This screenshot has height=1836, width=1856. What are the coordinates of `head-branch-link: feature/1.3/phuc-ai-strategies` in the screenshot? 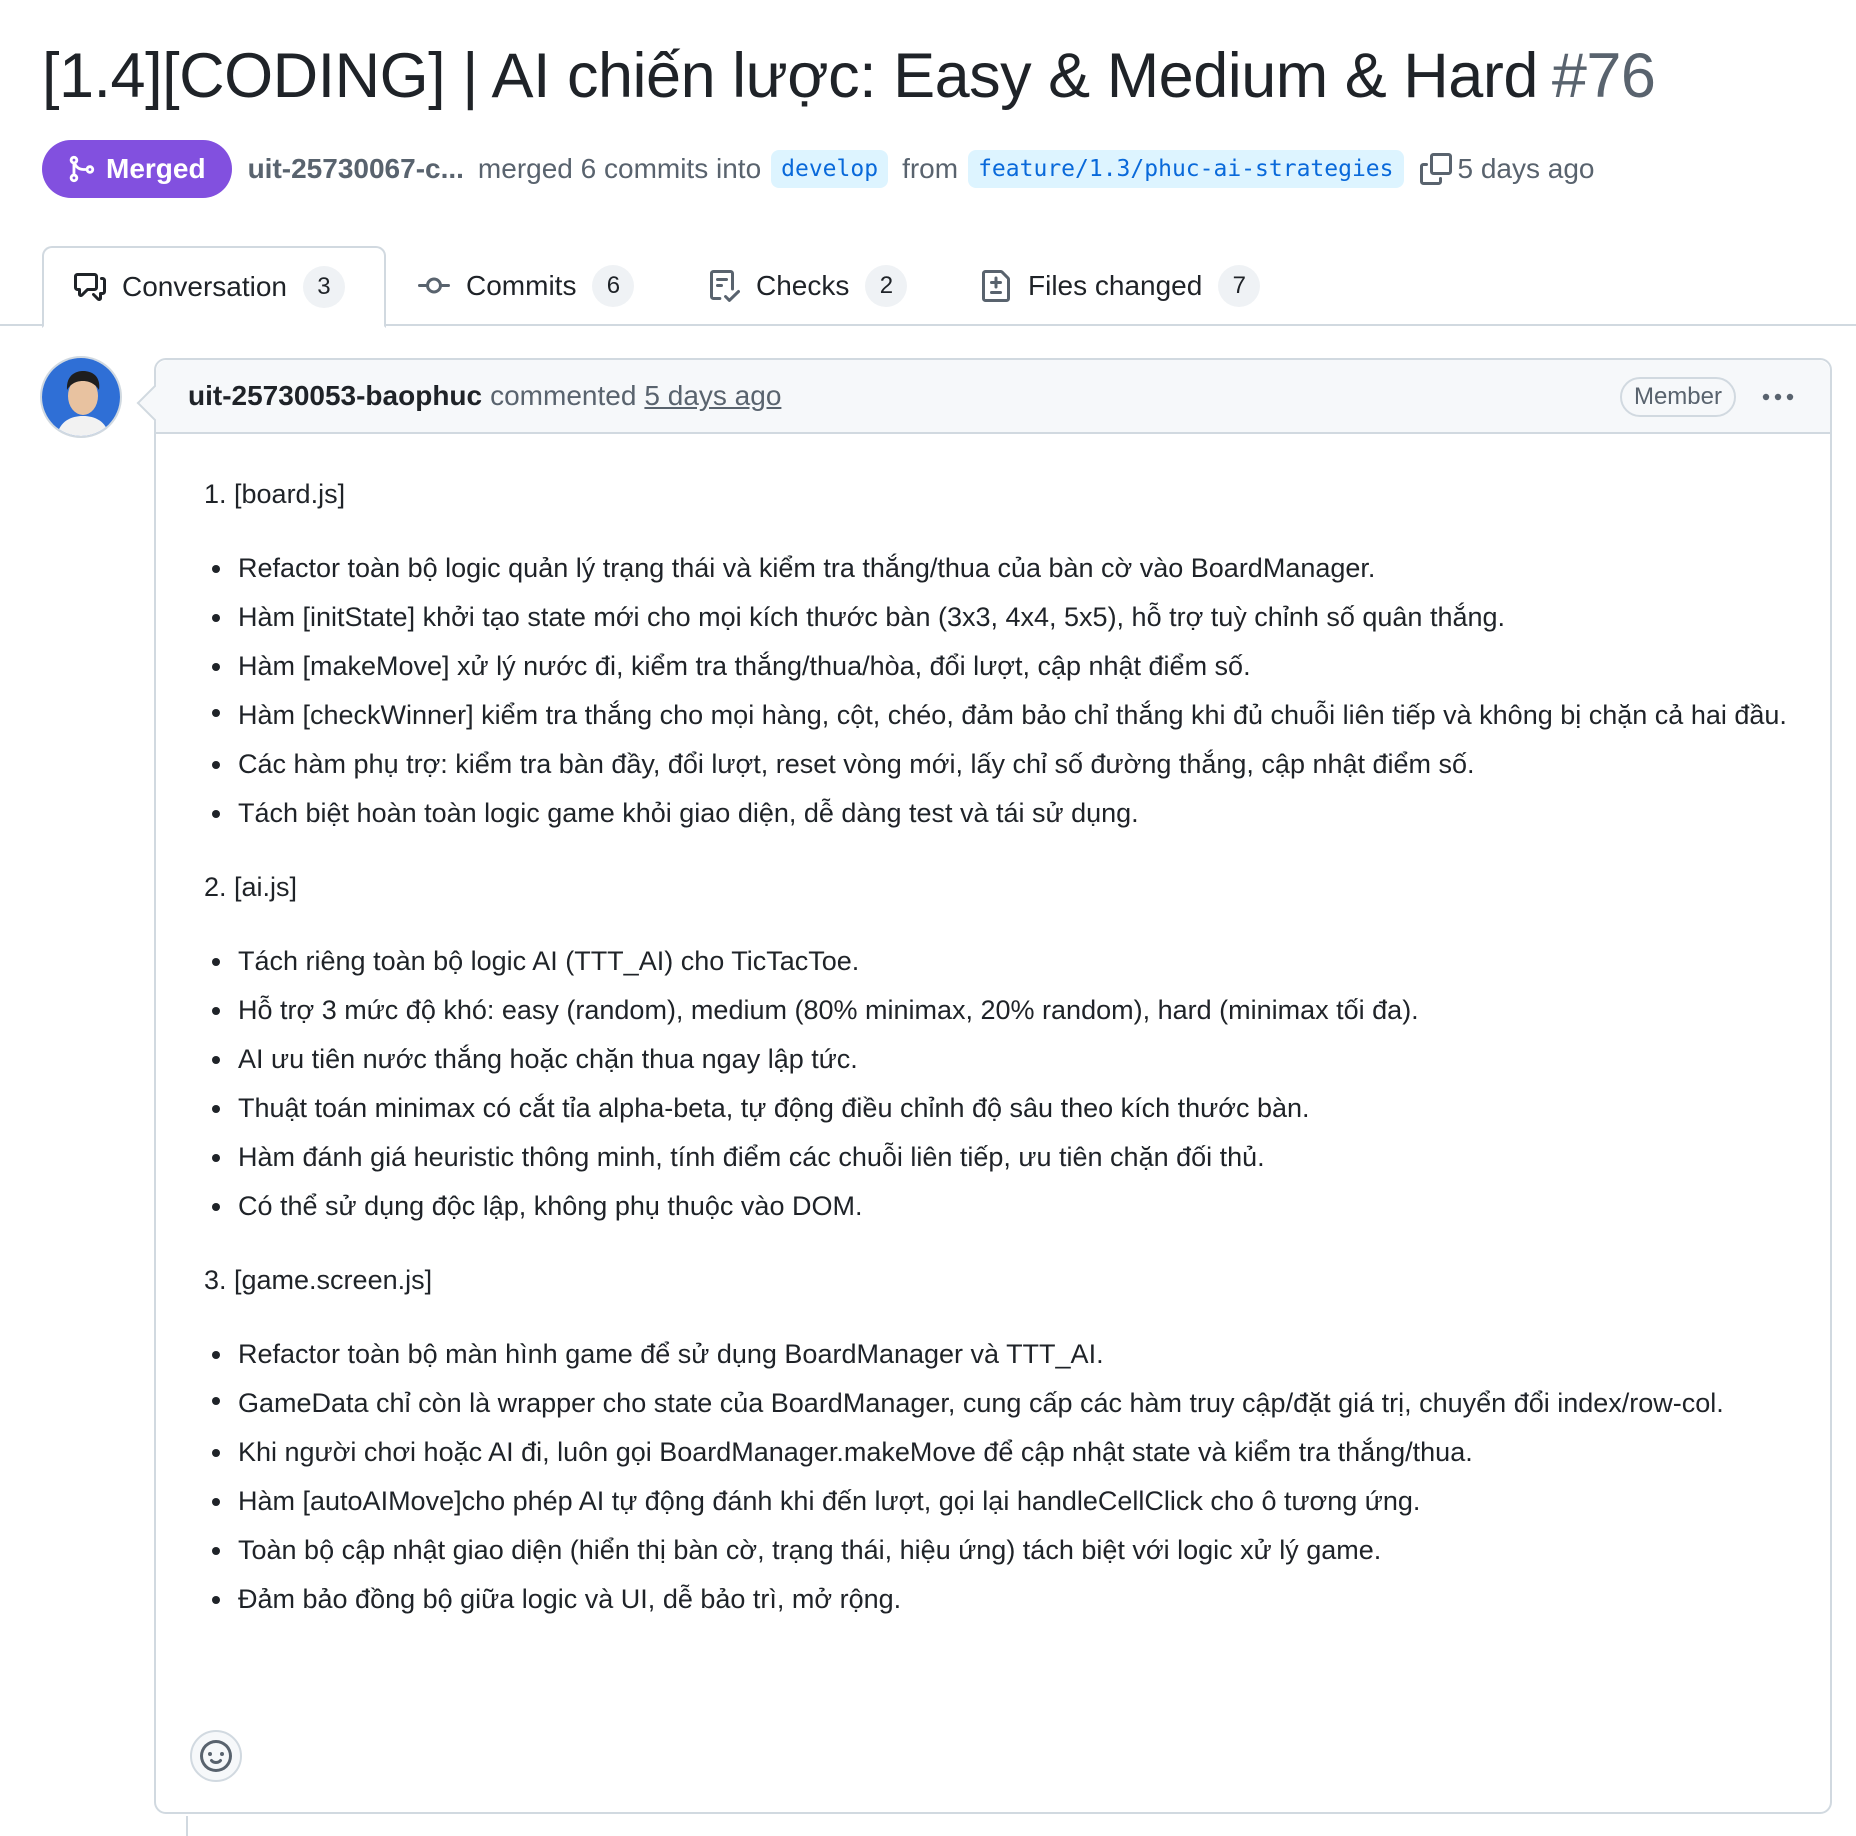 It's located at (1186, 169).